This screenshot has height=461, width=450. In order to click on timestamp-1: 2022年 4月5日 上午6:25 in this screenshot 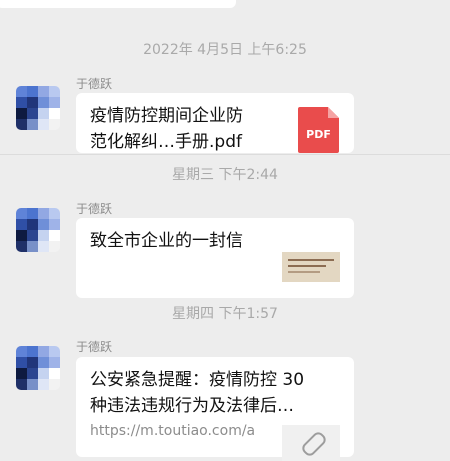, I will do `click(225, 50)`.